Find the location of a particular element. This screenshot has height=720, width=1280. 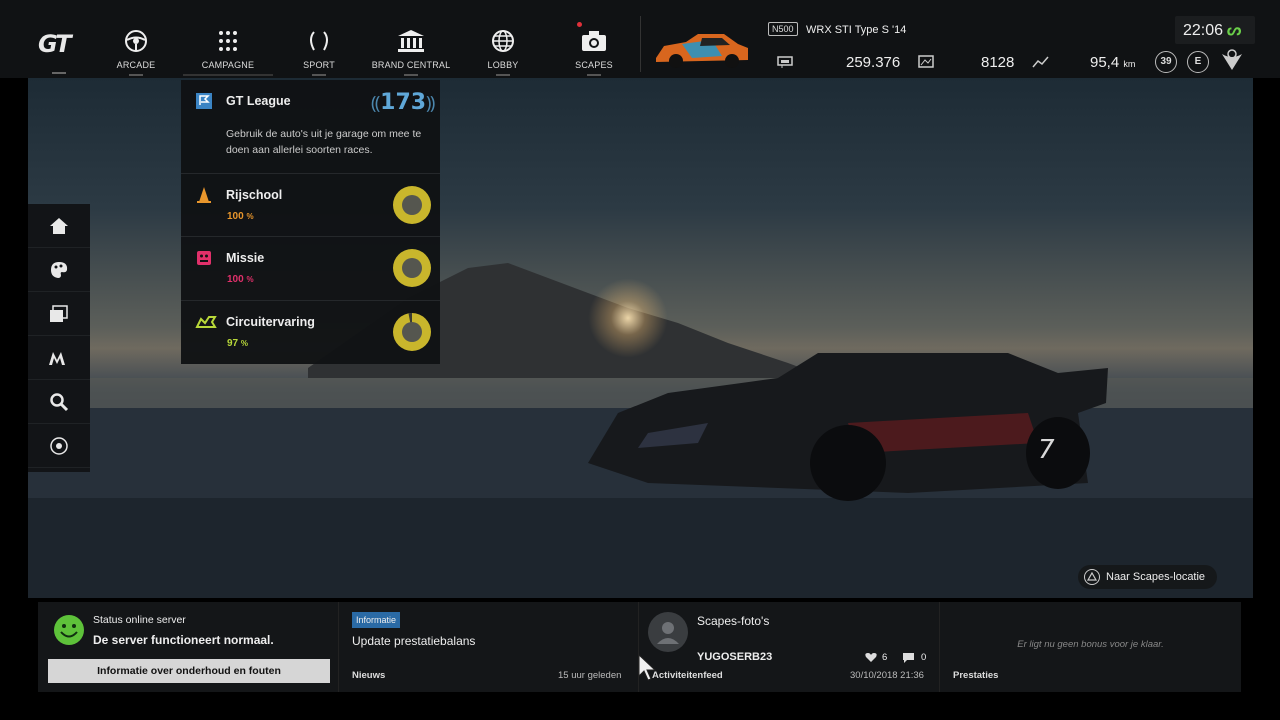

nav-campagne-label: CAMPAGNE is located at coordinates (228, 65).